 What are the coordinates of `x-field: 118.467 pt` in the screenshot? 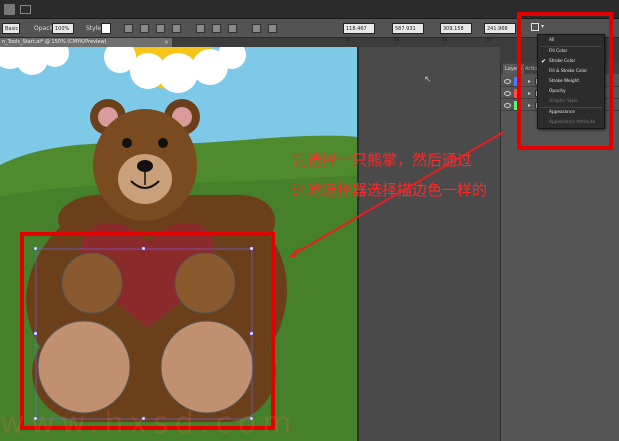 It's located at (359, 33).